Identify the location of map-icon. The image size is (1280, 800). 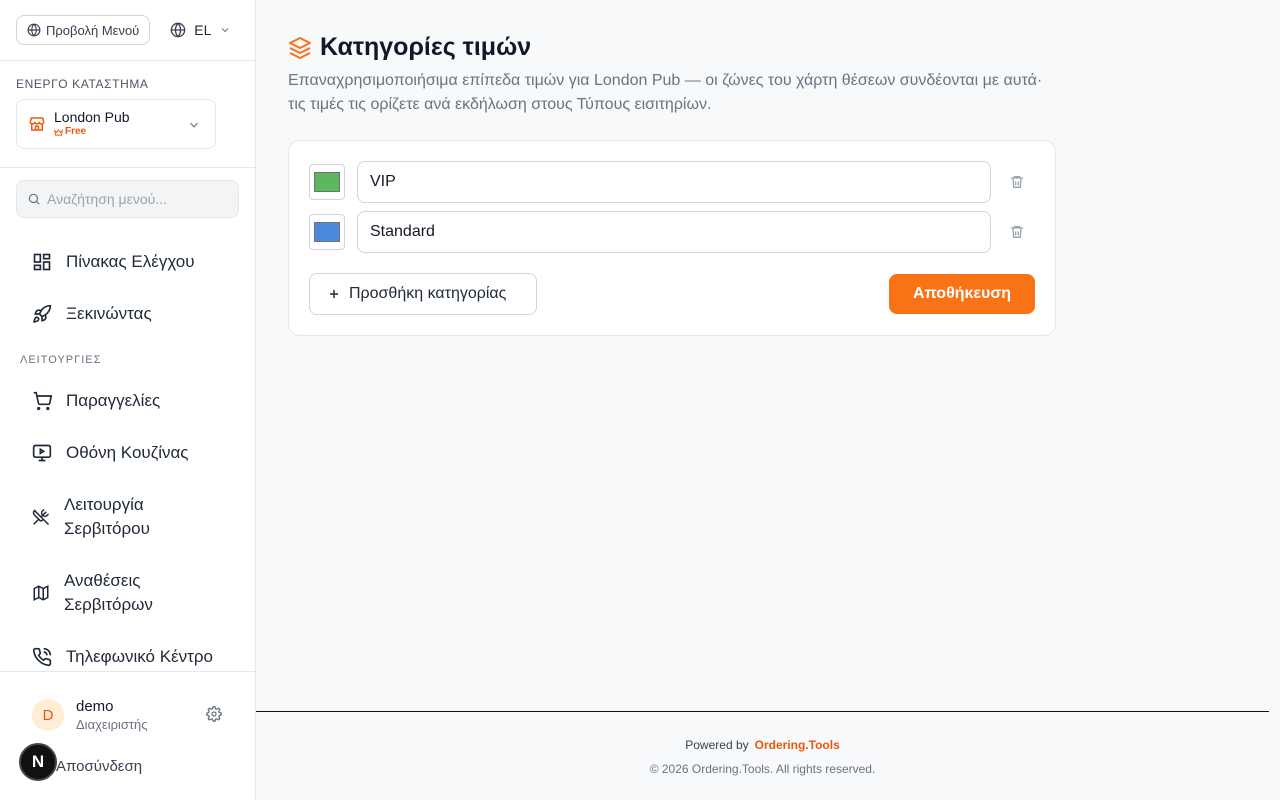
(41, 593).